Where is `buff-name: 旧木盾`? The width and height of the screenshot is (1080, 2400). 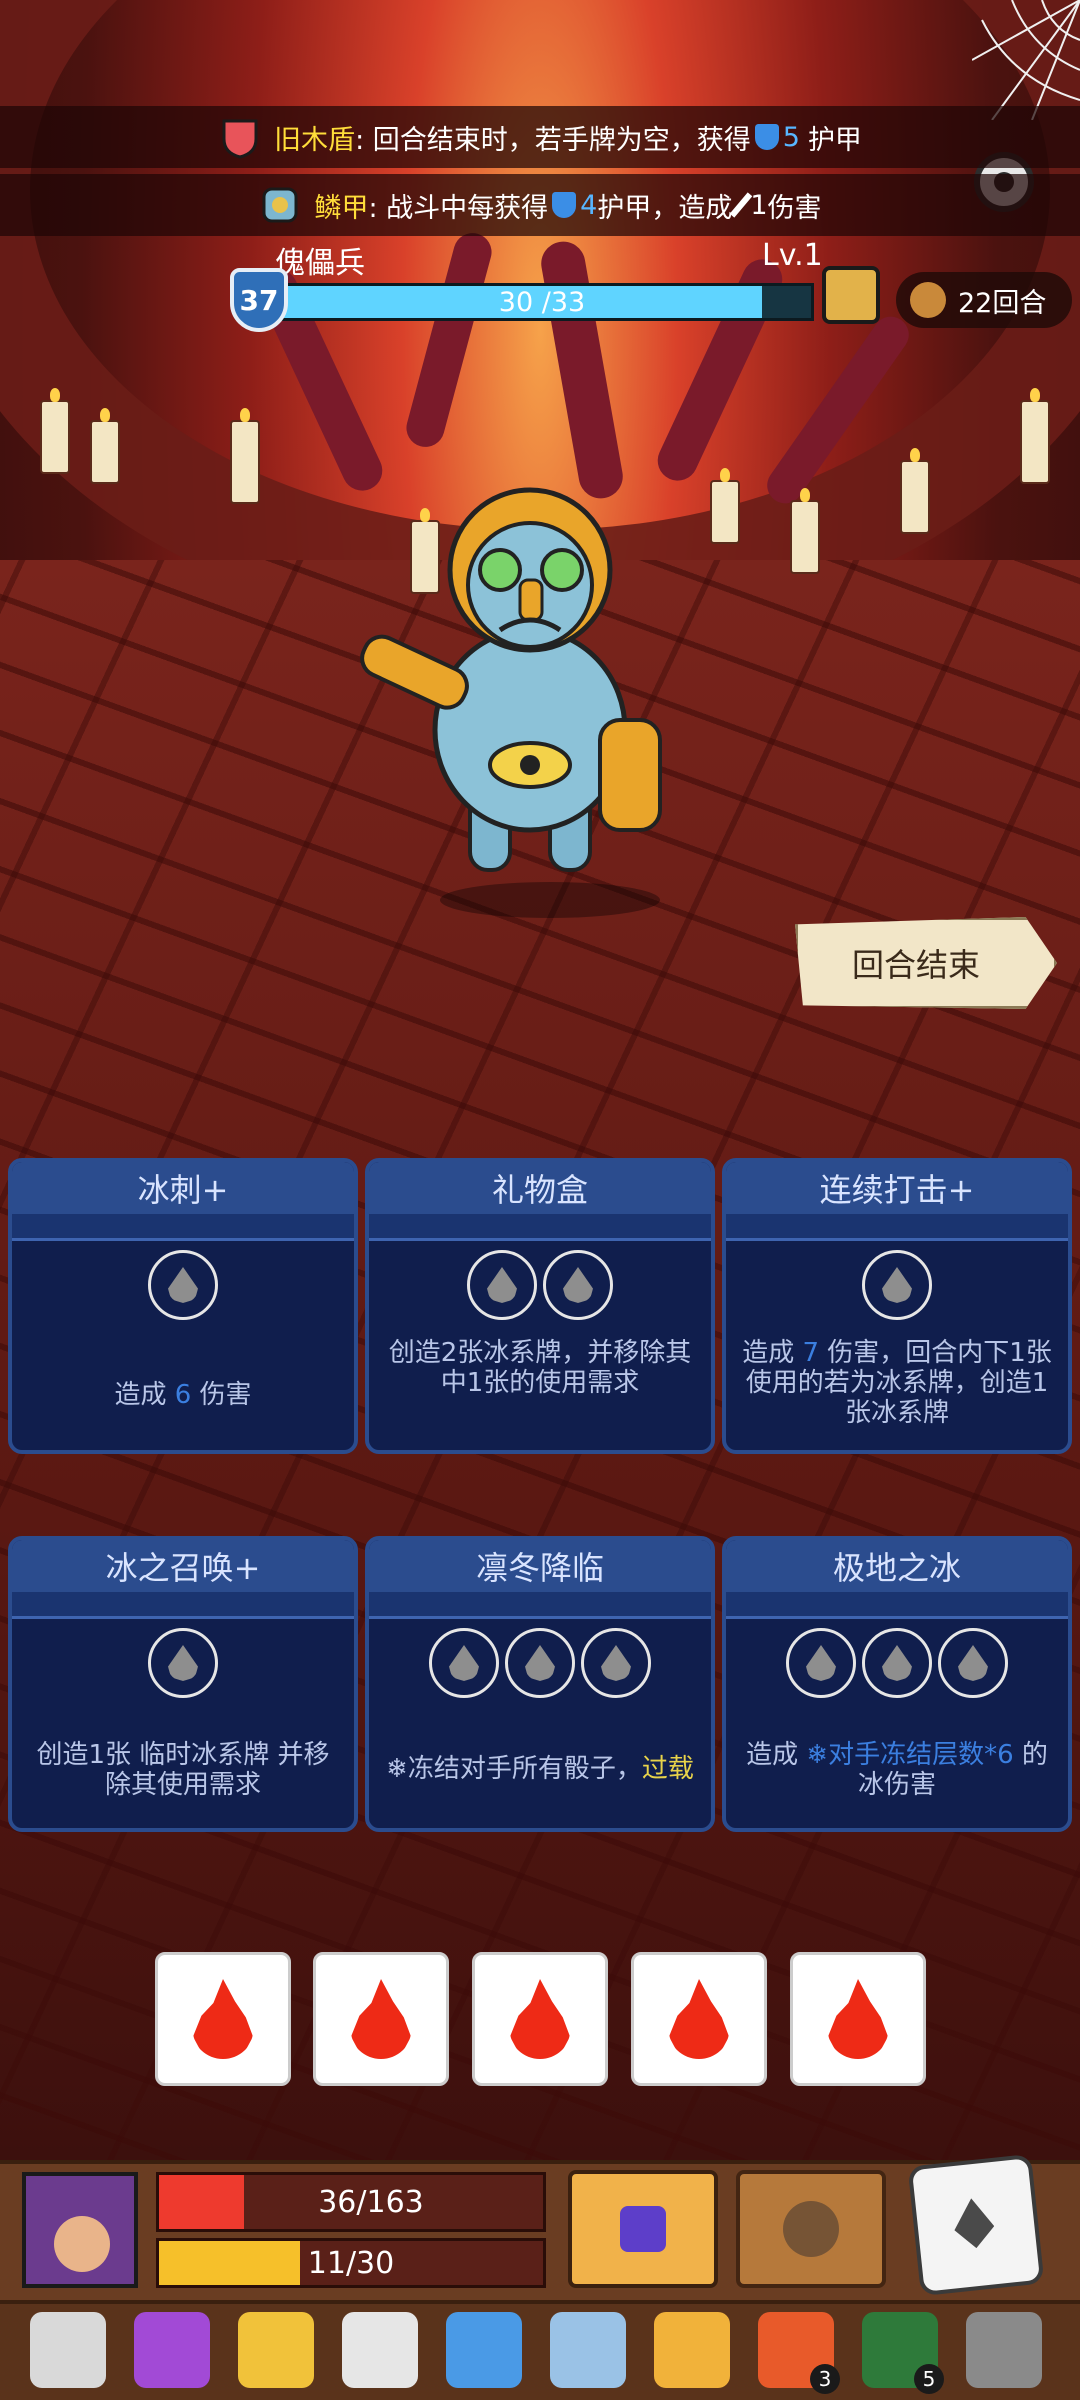 buff-name: 旧木盾 is located at coordinates (315, 140).